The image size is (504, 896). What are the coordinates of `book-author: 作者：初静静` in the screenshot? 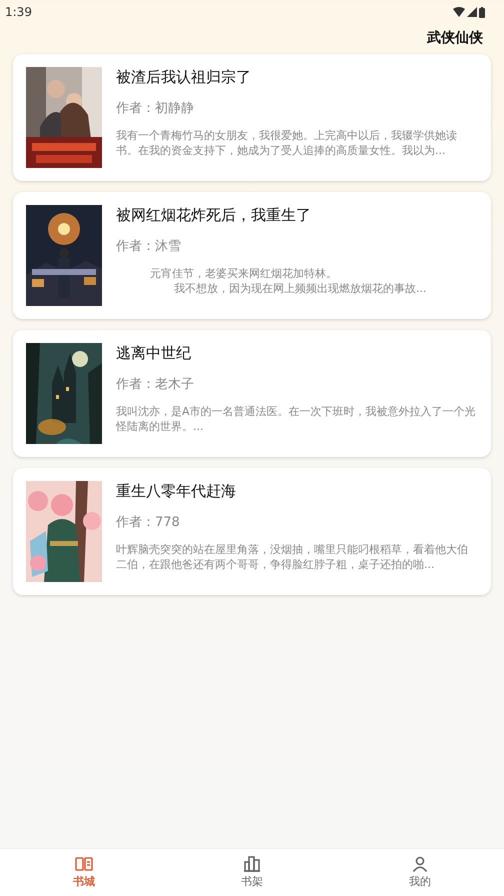 It's located at (155, 109).